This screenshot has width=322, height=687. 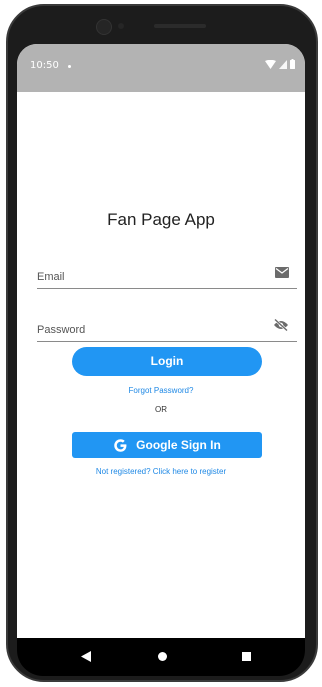 I want to click on password-field: Password, so click(x=167, y=326).